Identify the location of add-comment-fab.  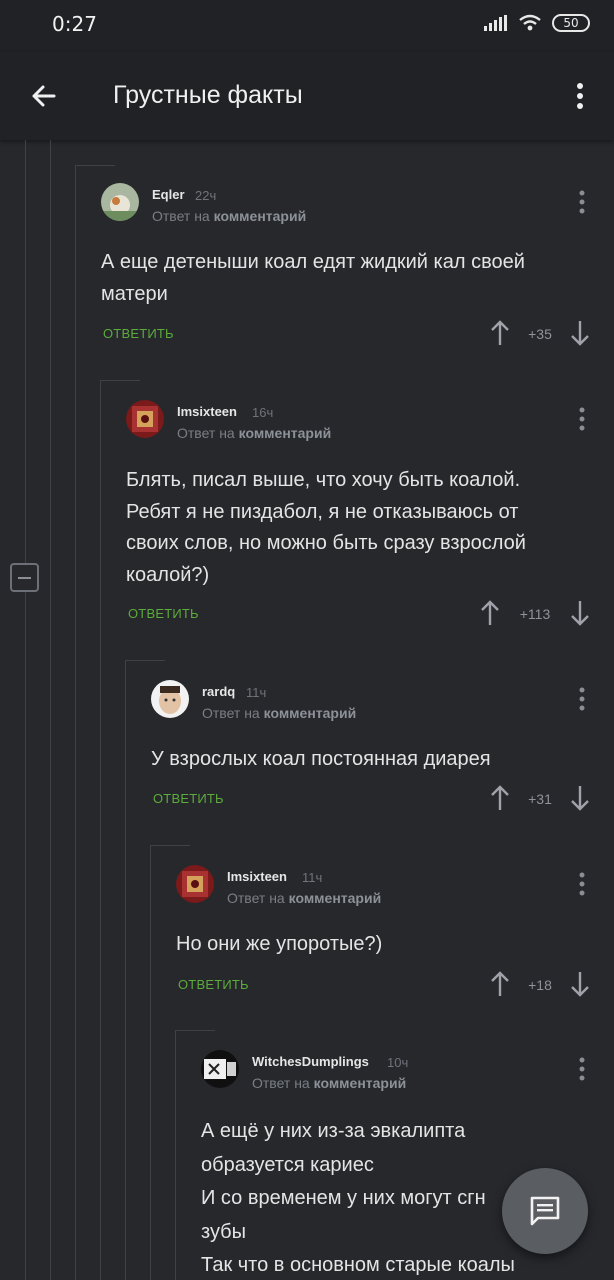
(545, 1211).